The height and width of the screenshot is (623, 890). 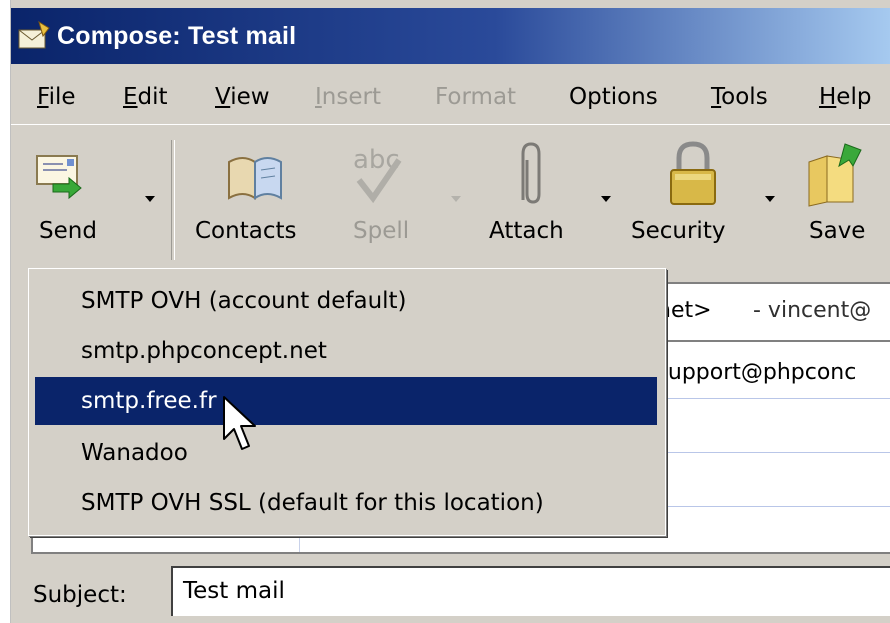 I want to click on send-label: Send, so click(x=68, y=231).